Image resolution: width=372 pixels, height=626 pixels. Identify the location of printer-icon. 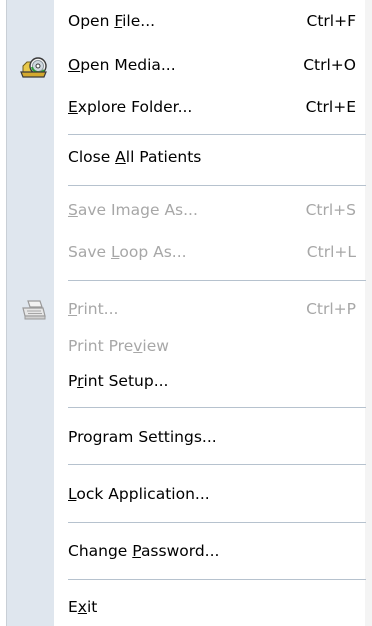
(35, 311).